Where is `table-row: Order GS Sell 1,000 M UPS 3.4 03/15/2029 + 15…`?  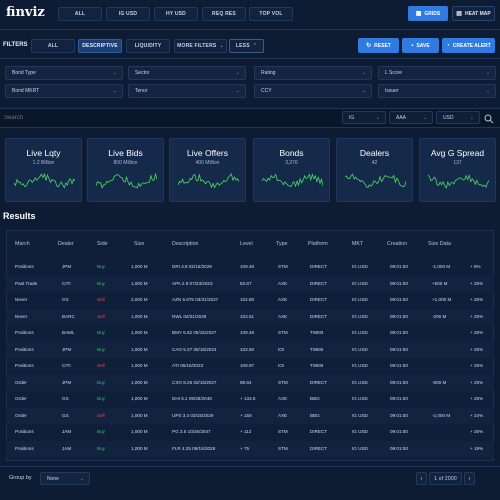
table-row: Order GS Sell 1,000 M UPS 3.4 03/15/2029 + 15… is located at coordinates (250, 415).